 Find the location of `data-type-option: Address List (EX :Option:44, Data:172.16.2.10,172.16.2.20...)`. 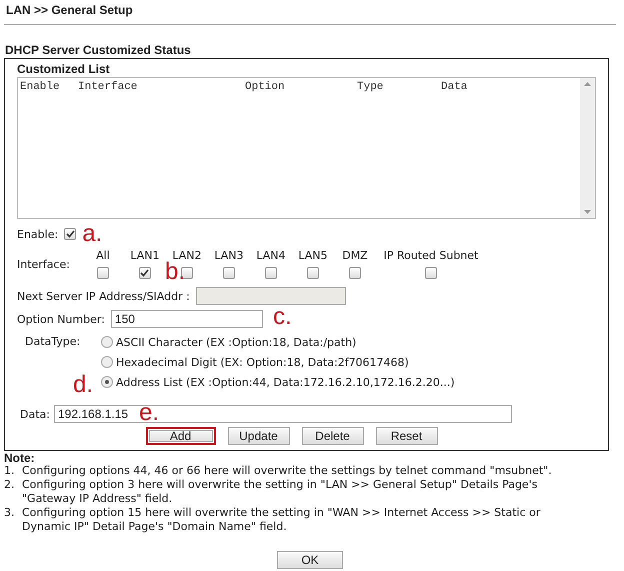

data-type-option: Address List (EX :Option:44, Data:172.16.2.10,172.16.2.20...) is located at coordinates (285, 382).